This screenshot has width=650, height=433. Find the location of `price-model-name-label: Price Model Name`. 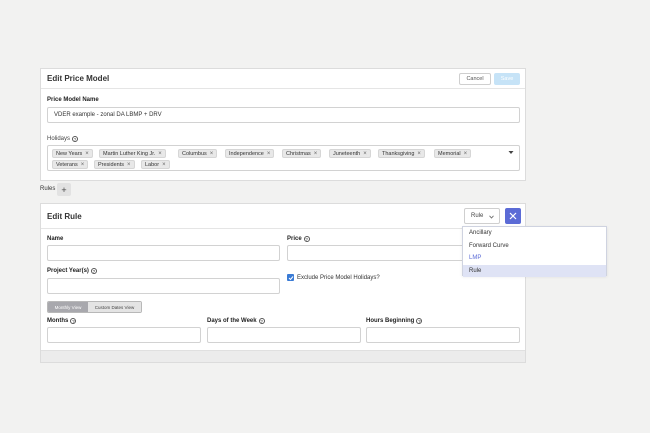

price-model-name-label: Price Model Name is located at coordinates (73, 100).